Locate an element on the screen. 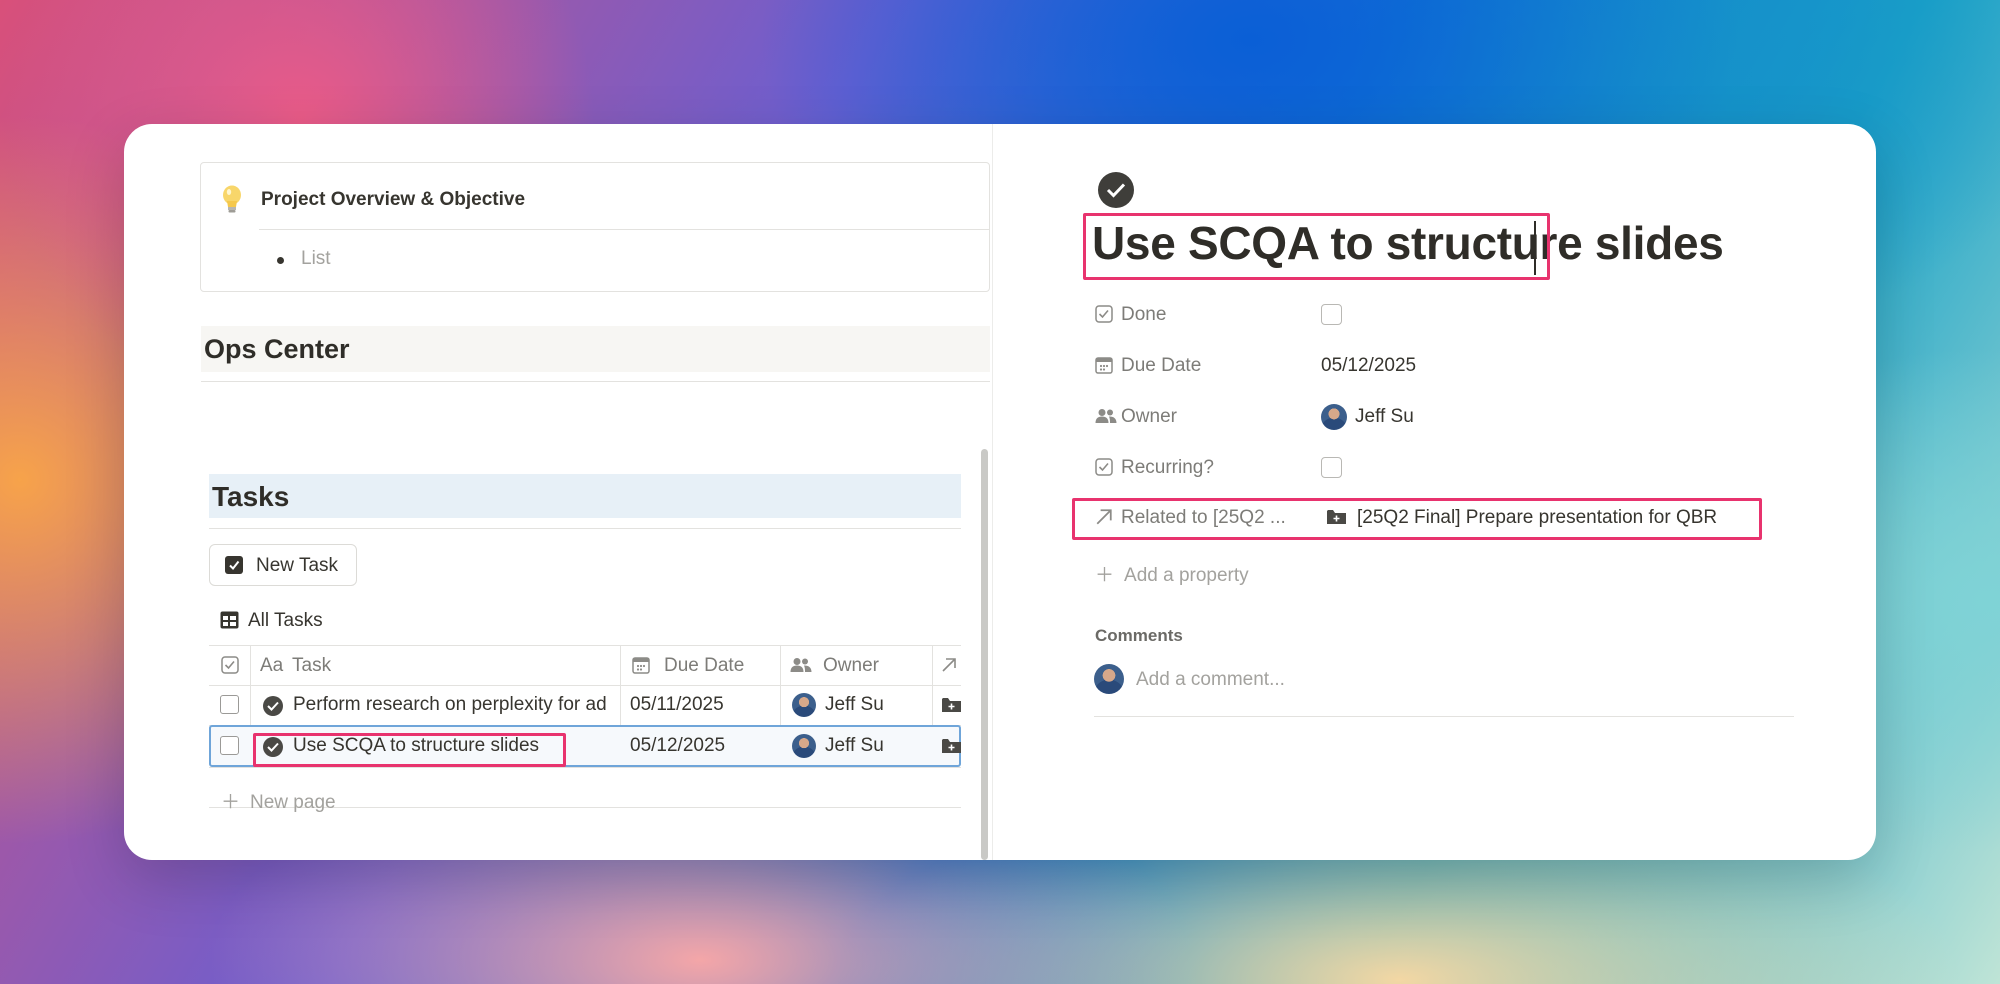 This screenshot has width=2000, height=984. property-label: Owner is located at coordinates (1149, 416).